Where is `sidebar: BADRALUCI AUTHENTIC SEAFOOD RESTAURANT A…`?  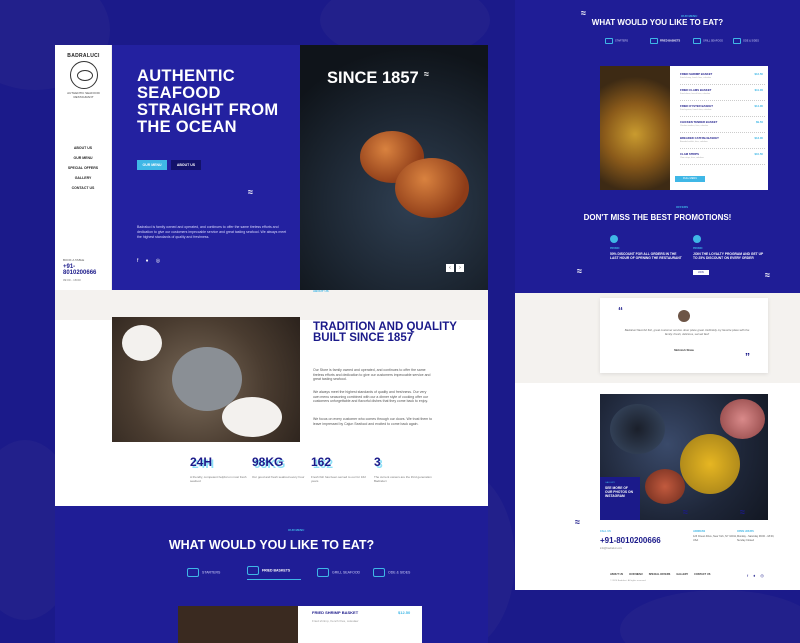
sidebar: BADRALUCI AUTHENTIC SEAFOOD RESTAURANT A… is located at coordinates (83, 167).